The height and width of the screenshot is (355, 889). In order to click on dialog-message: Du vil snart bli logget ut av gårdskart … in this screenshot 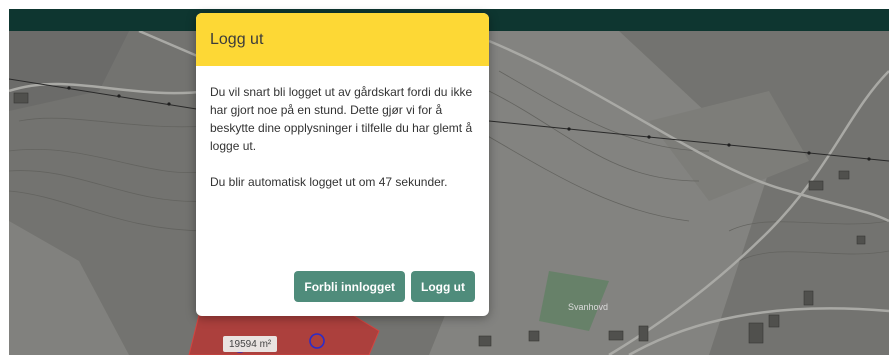, I will do `click(341, 119)`.